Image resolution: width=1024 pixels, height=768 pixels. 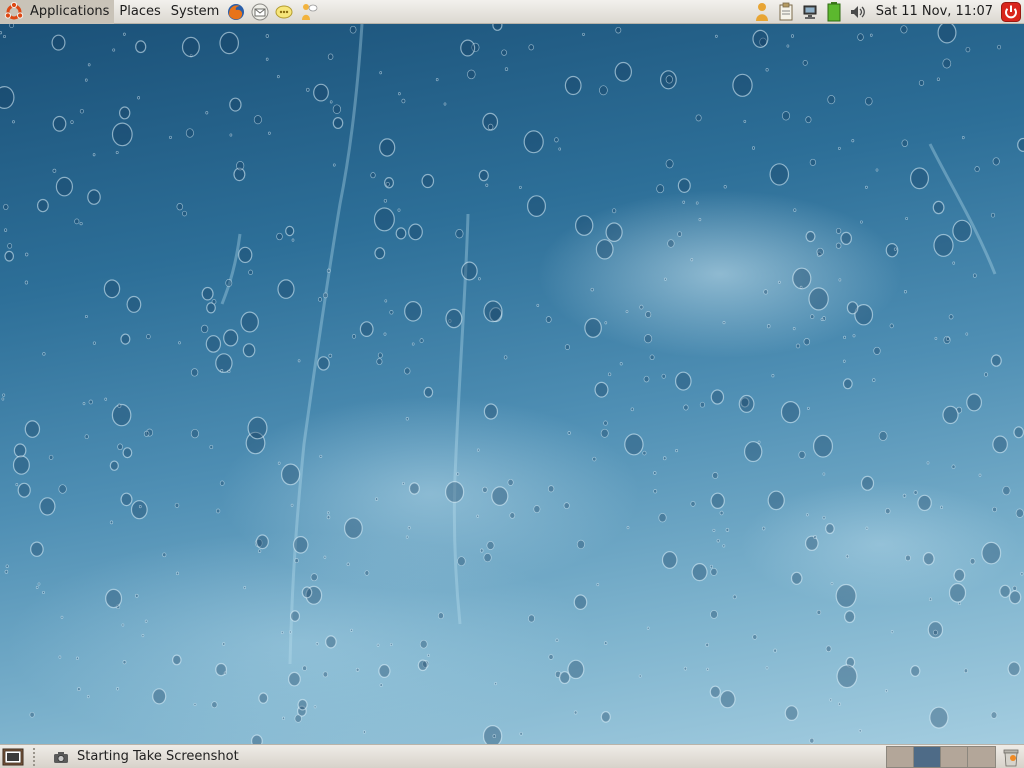 I want to click on battery-icon, so click(x=834, y=11).